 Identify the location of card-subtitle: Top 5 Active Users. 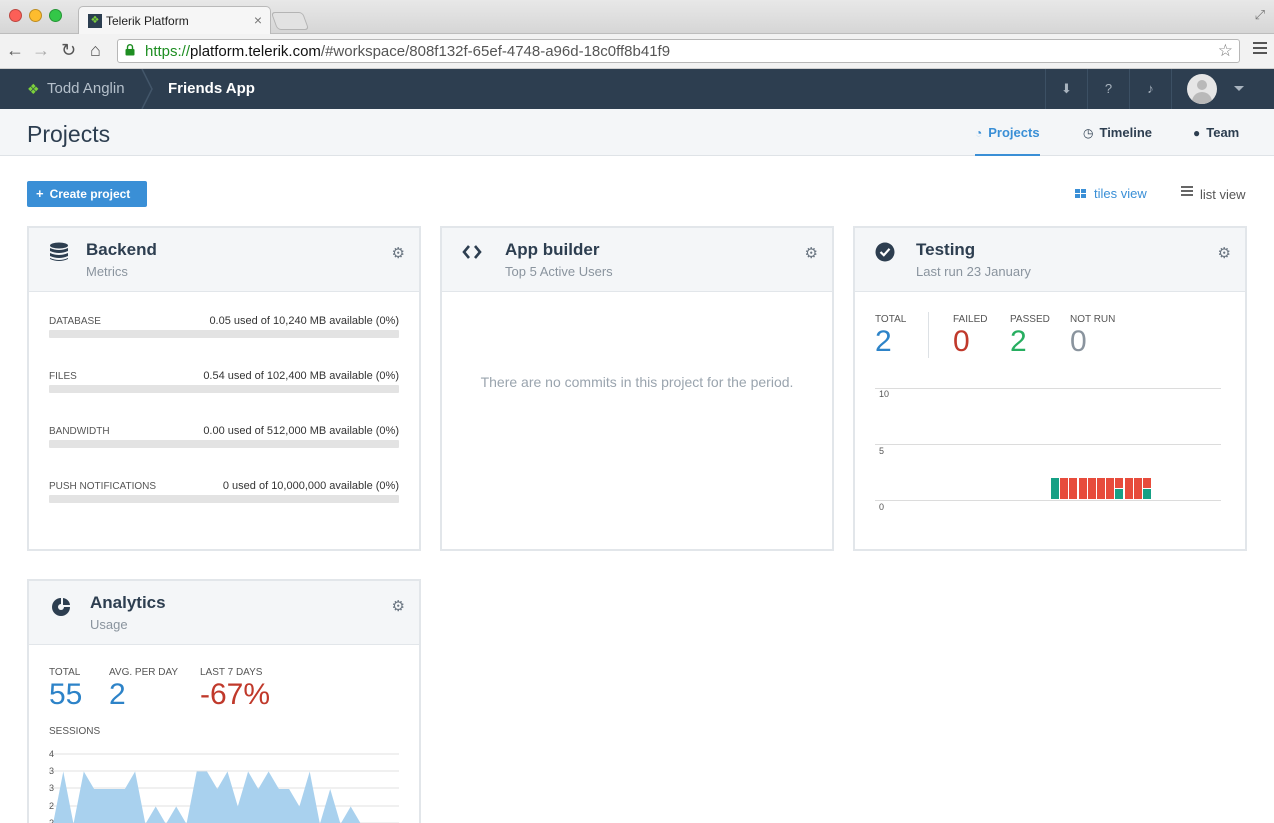
(559, 271).